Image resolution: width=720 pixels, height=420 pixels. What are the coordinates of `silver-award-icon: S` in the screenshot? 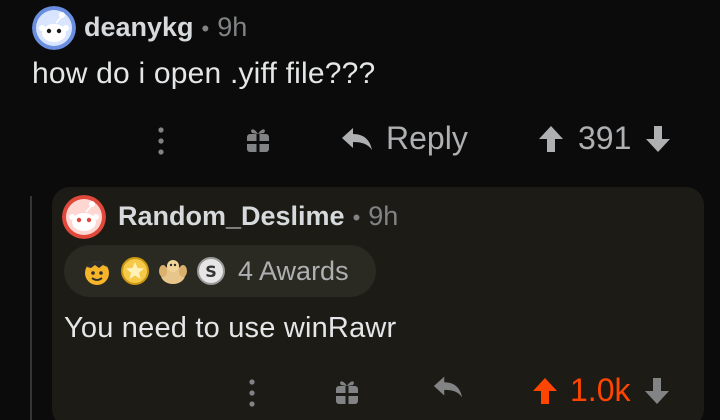 It's located at (211, 271).